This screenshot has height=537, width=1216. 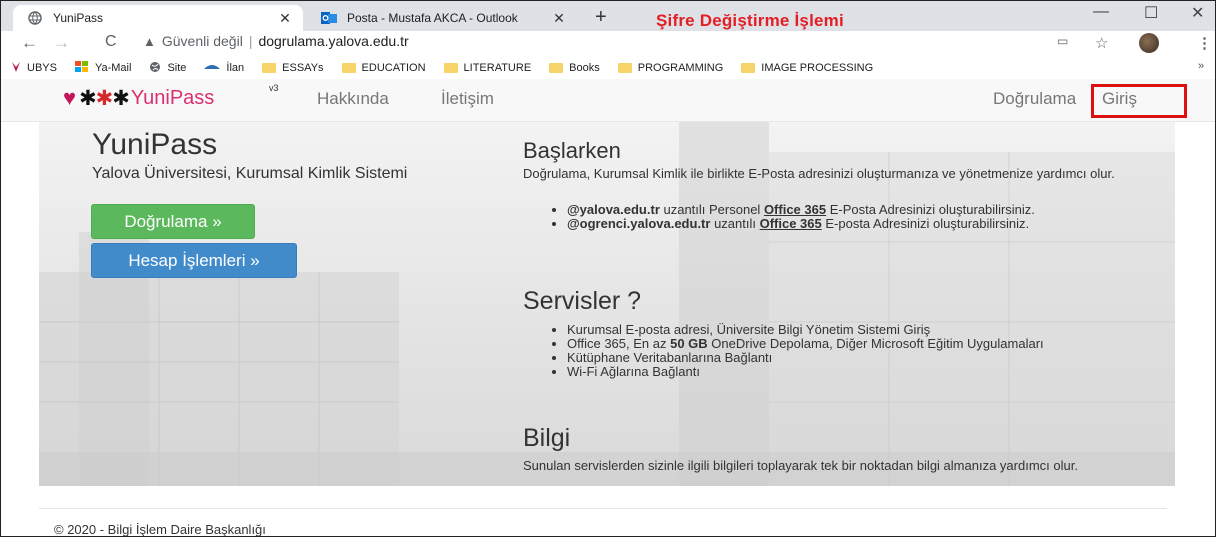 What do you see at coordinates (639, 223) in the screenshot?
I see `domain-text: @ogrenci.yalova.edu.tr` at bounding box center [639, 223].